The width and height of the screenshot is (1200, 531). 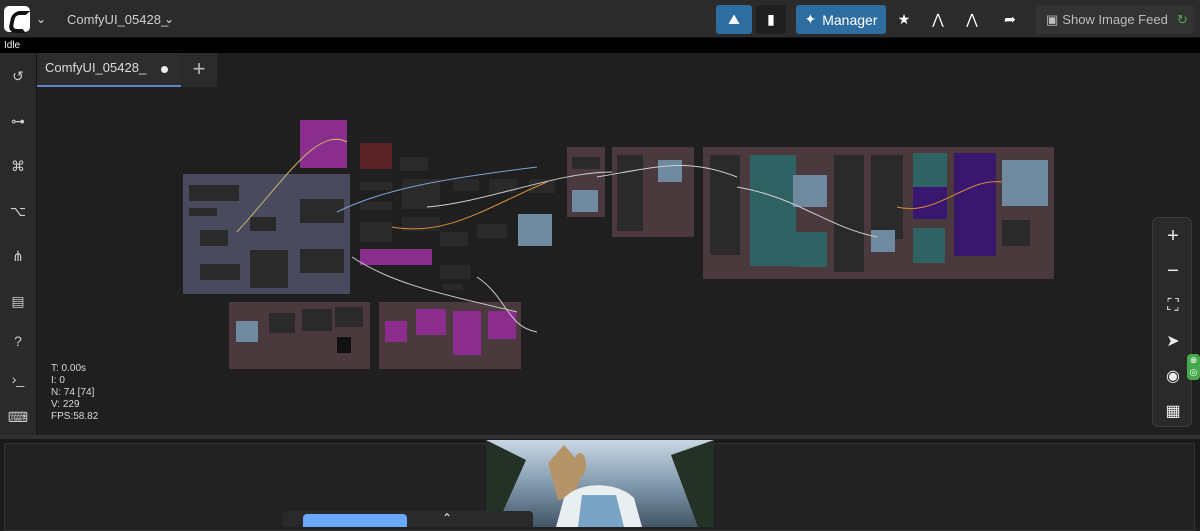 I want to click on visibility-icon: ◉, so click(x=1173, y=376).